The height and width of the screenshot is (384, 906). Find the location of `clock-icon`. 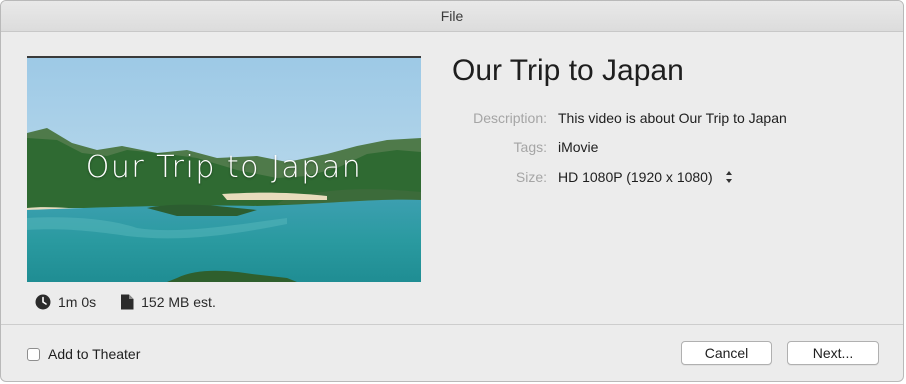

clock-icon is located at coordinates (43, 302).